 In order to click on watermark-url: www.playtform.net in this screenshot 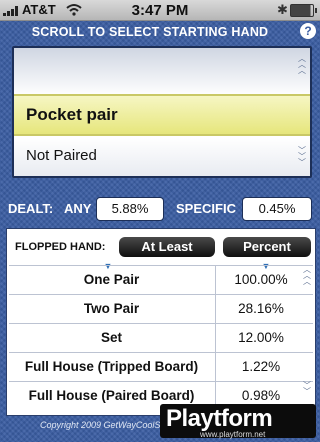, I will do `click(233, 434)`.